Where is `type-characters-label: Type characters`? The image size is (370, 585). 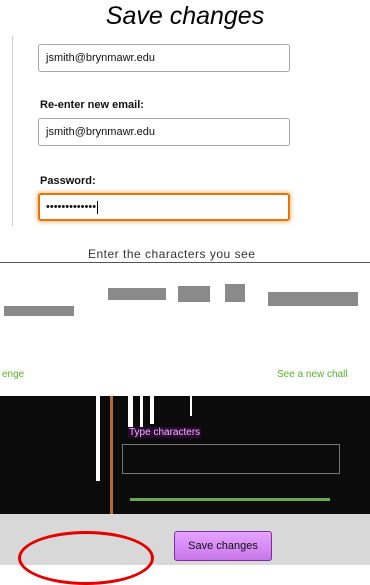
type-characters-label: Type characters is located at coordinates (165, 432).